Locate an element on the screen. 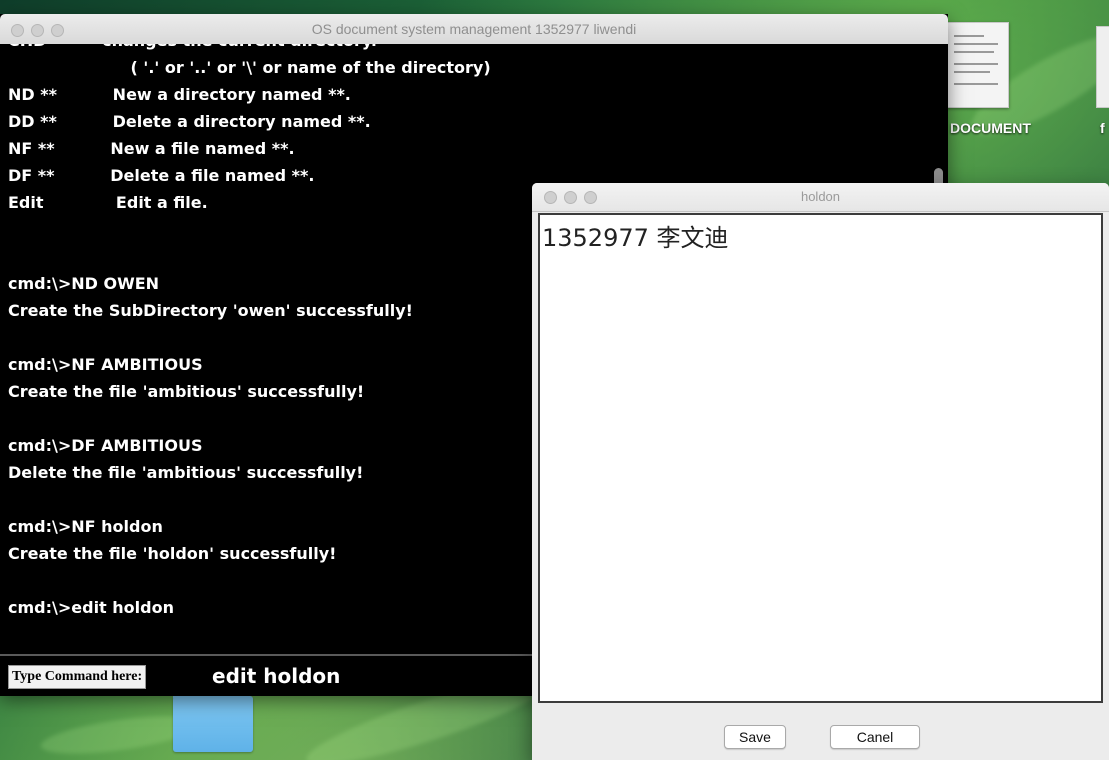 The width and height of the screenshot is (1109, 760). file-icon is located at coordinates (1102, 67).